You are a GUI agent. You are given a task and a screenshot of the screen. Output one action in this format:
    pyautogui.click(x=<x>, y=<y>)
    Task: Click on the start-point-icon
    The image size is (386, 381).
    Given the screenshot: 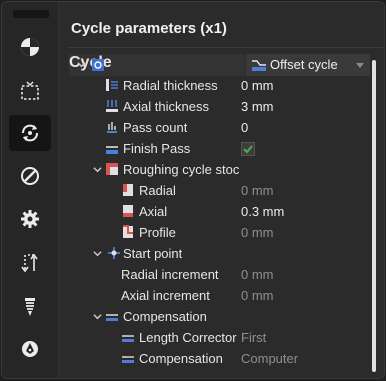 What is the action you would take?
    pyautogui.click(x=114, y=253)
    